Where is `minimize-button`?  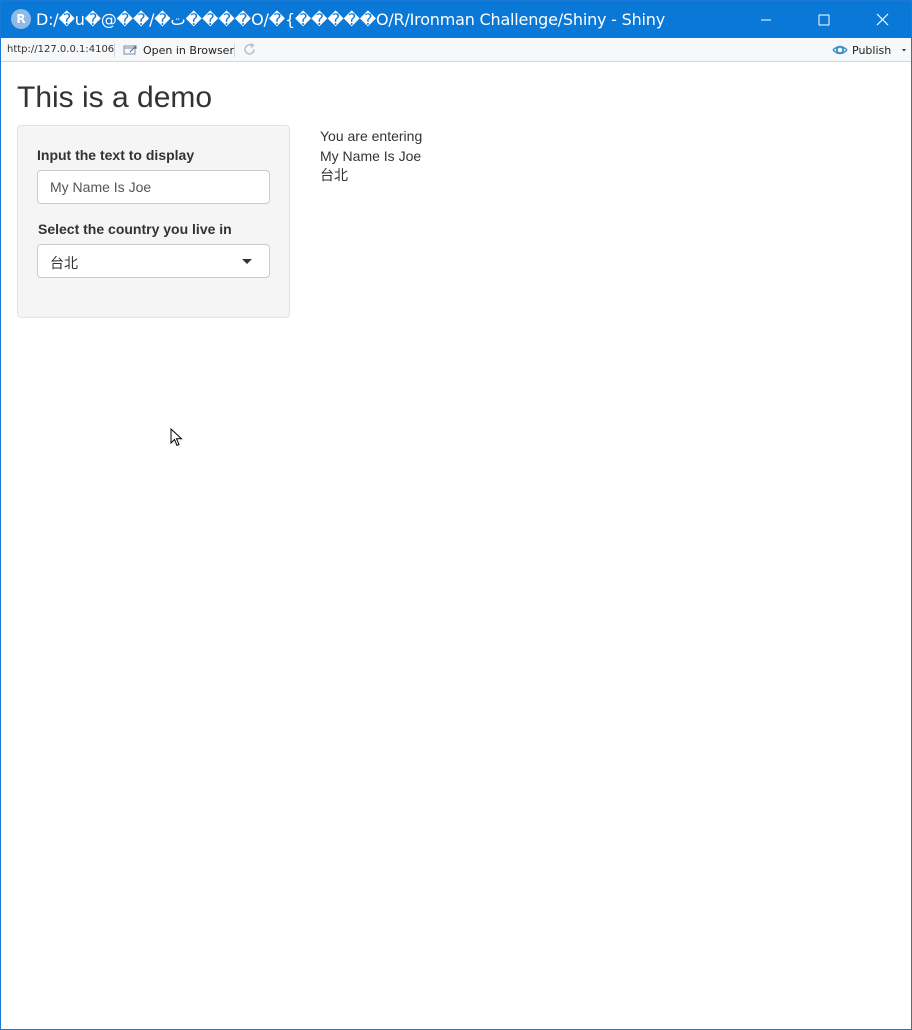
minimize-button is located at coordinates (766, 19).